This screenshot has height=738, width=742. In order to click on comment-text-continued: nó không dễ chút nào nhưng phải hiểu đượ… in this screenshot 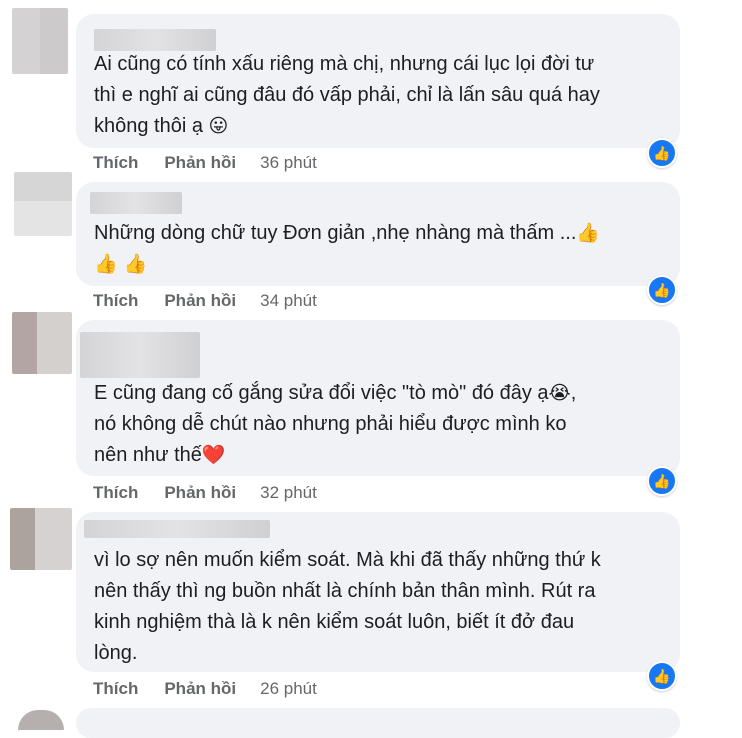, I will do `click(330, 439)`.